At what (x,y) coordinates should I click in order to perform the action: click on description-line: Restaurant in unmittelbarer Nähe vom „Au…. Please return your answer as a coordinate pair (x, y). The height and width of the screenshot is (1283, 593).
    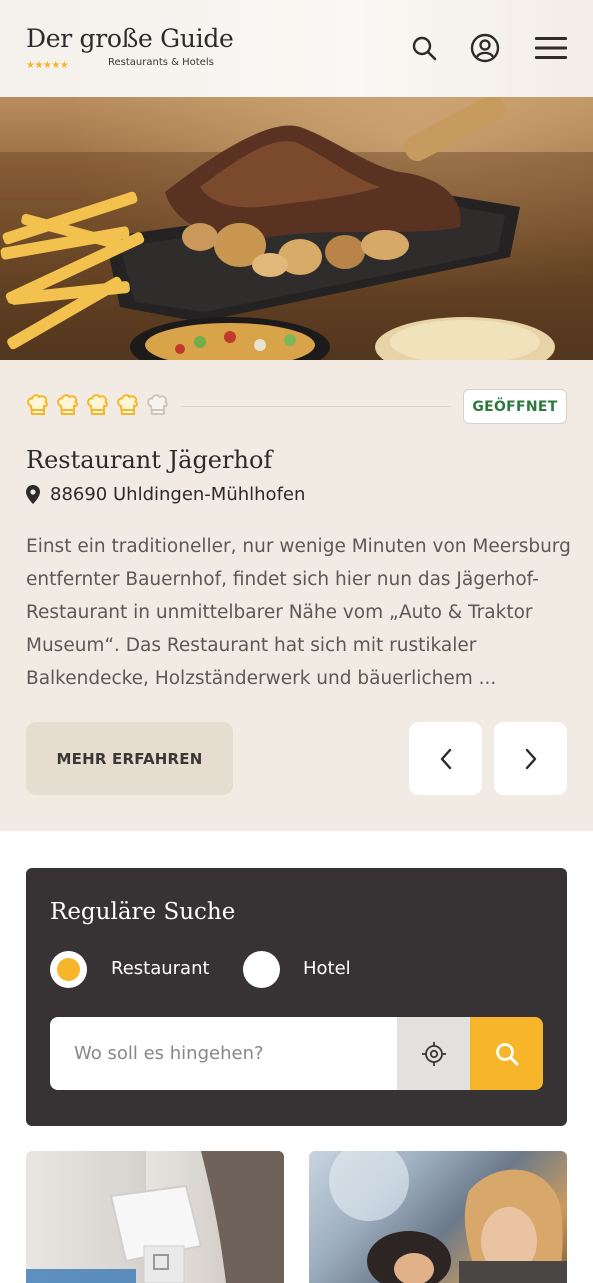
    Looking at the image, I should click on (279, 612).